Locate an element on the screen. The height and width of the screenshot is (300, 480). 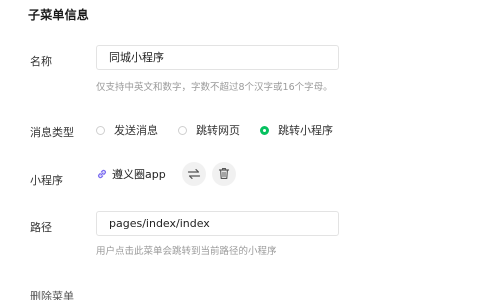
trash-icon is located at coordinates (224, 174).